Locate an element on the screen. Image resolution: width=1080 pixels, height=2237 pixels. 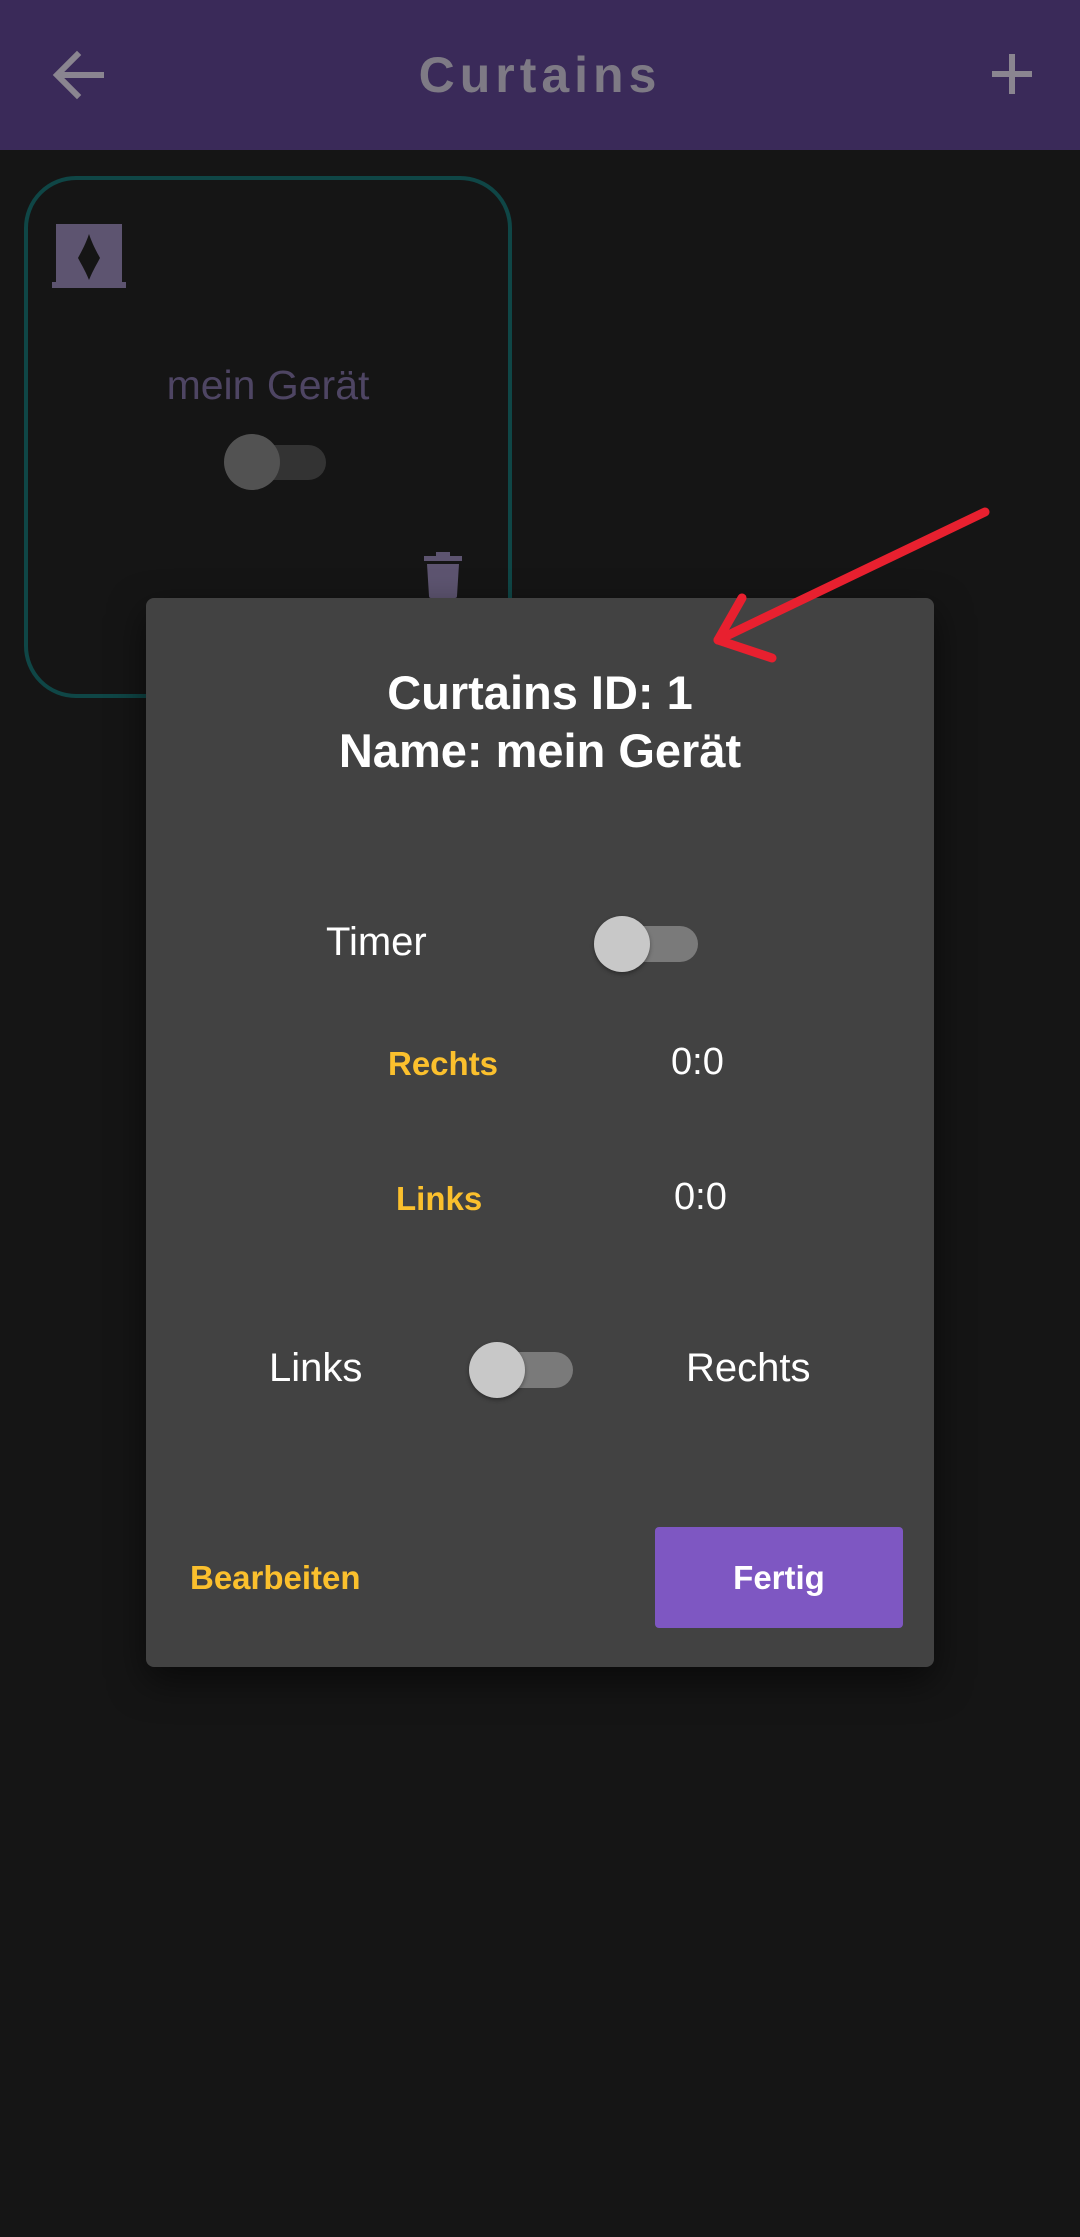
device-toggle-thumb is located at coordinates (252, 462).